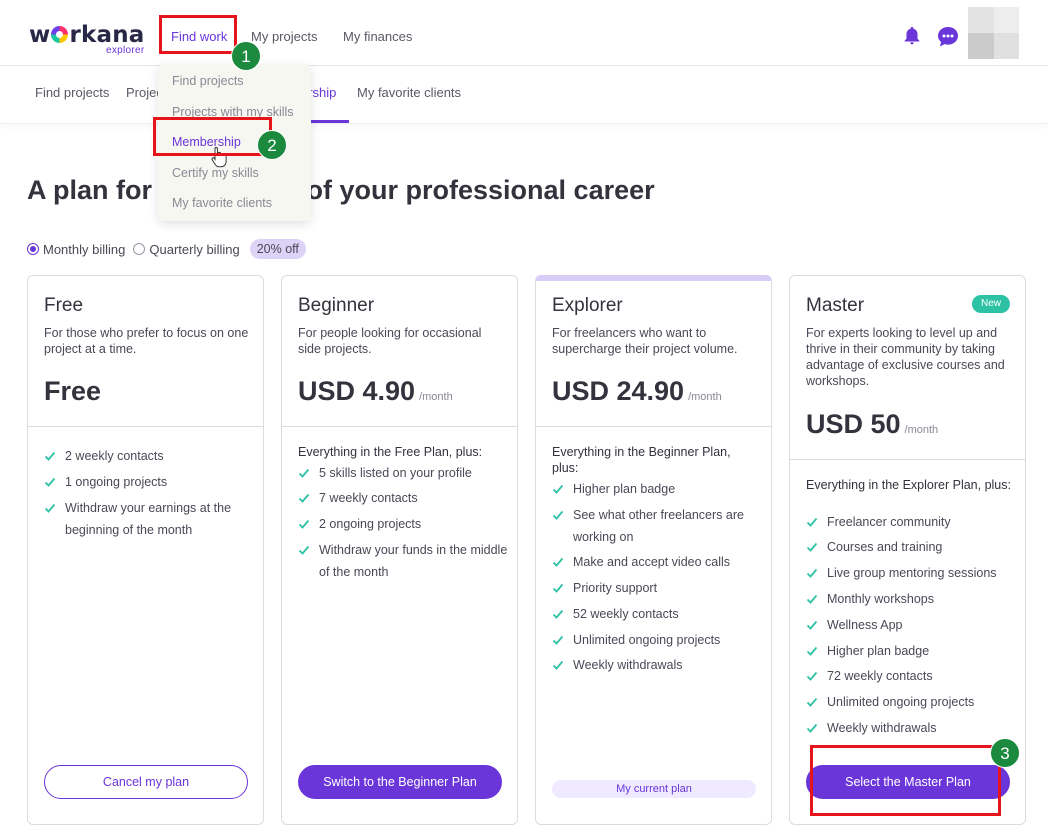 The height and width of the screenshot is (839, 1048). Describe the element at coordinates (991, 304) in the screenshot. I see `new-badge: New` at that location.